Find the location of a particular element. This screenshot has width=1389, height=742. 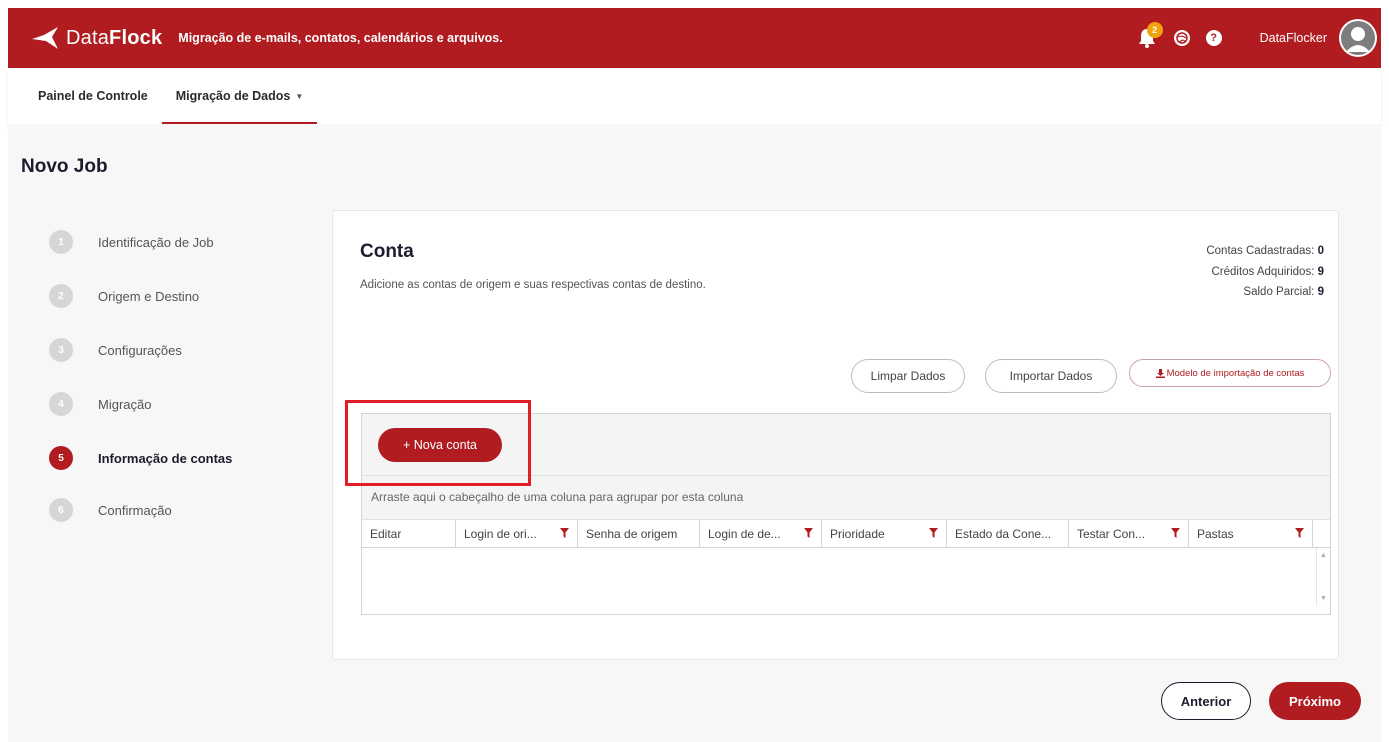

next-button: Próximo is located at coordinates (1315, 701).